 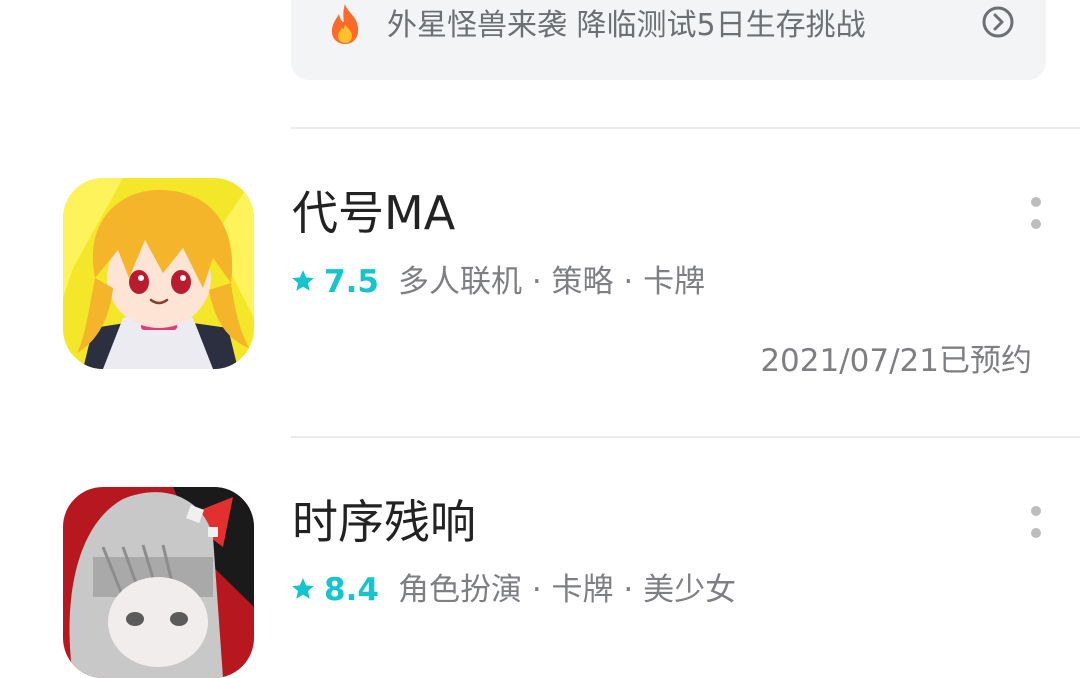 What do you see at coordinates (373, 213) in the screenshot?
I see `game-title: 代号MA` at bounding box center [373, 213].